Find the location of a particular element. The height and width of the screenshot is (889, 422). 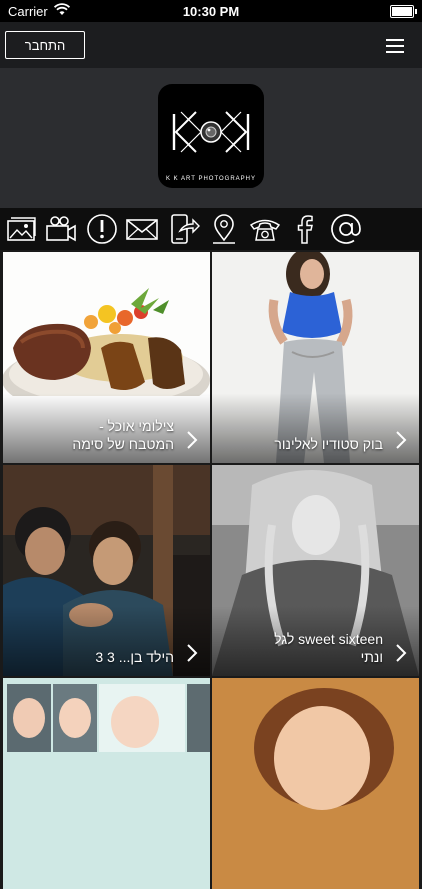

mail-icon is located at coordinates (142, 229).